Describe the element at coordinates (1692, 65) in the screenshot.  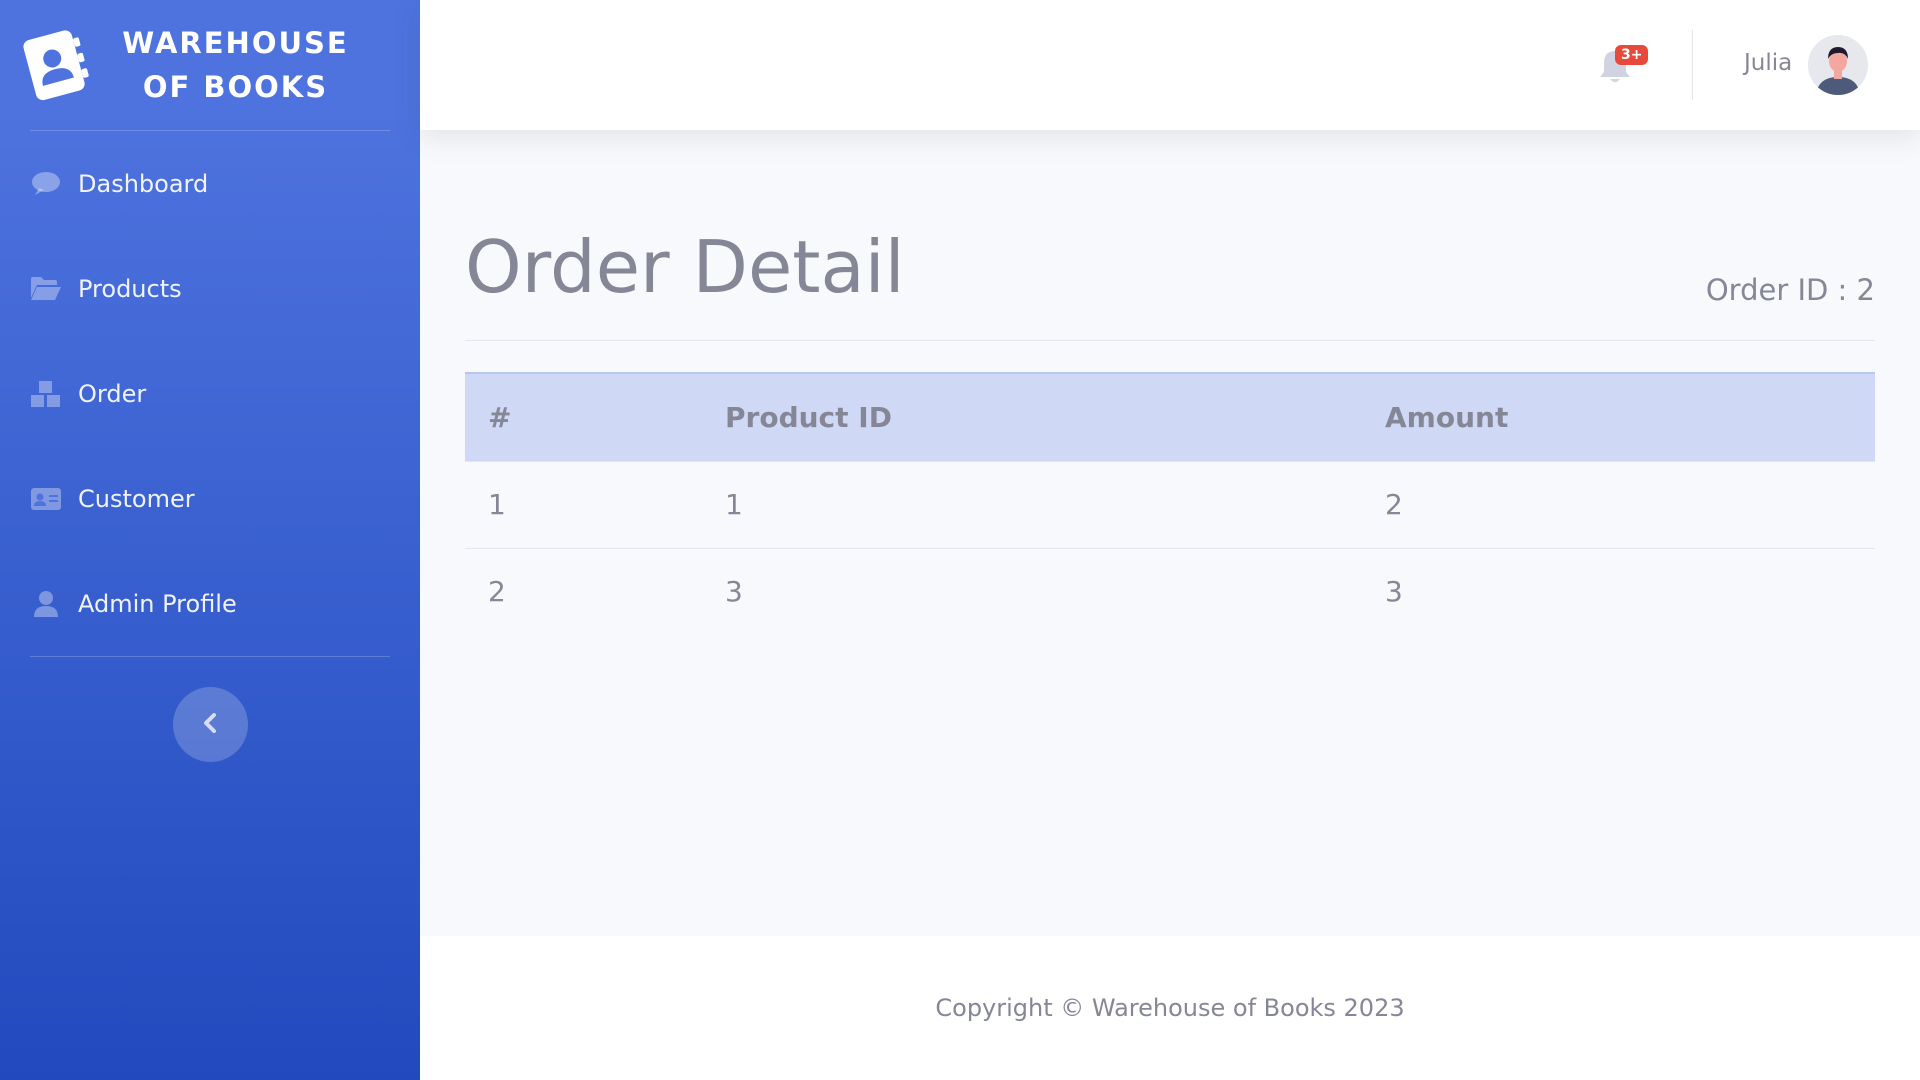
I see `topbar-divider` at that location.